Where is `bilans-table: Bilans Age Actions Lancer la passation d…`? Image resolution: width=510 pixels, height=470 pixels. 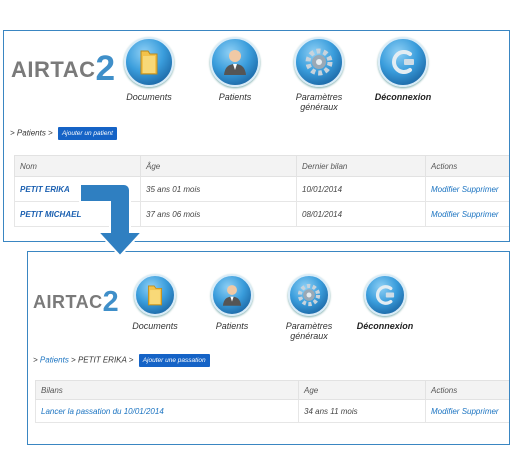 bilans-table: Bilans Age Actions Lancer la passation d… is located at coordinates (272, 401).